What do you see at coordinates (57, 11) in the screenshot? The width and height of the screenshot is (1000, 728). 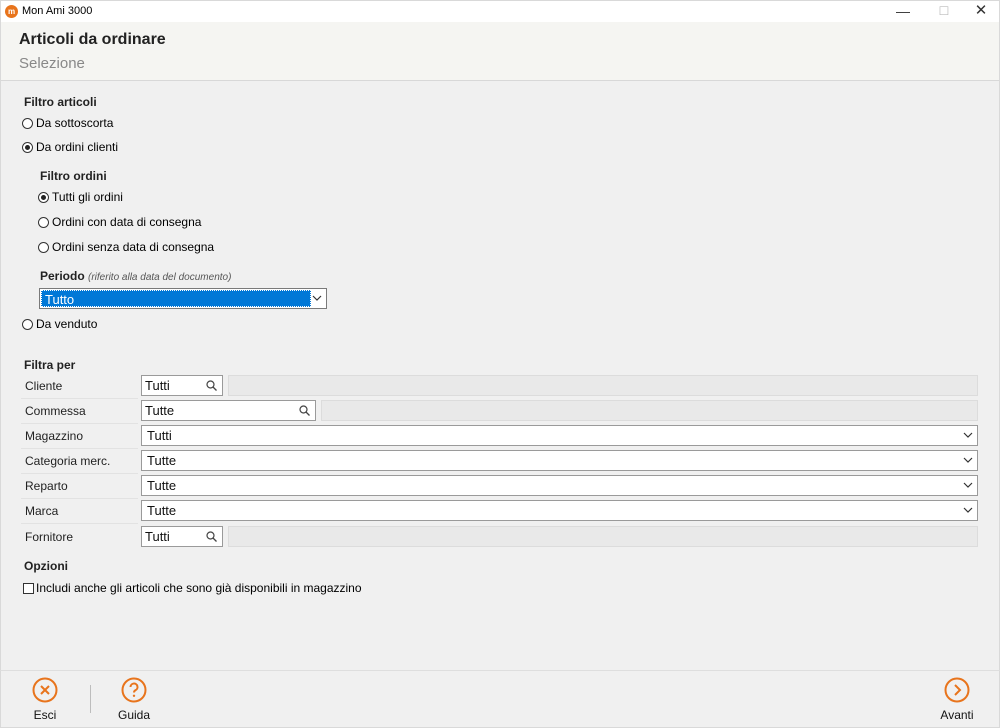 I see `window-title: Mon Ami 3000` at bounding box center [57, 11].